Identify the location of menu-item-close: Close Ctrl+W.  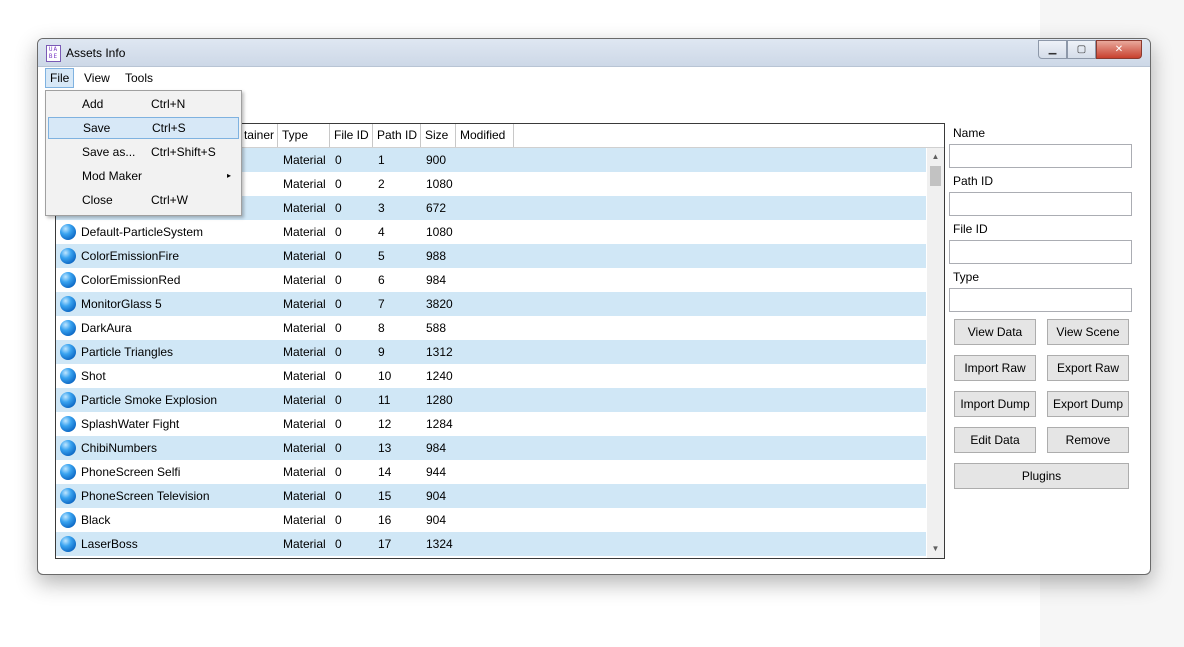
(142, 200).